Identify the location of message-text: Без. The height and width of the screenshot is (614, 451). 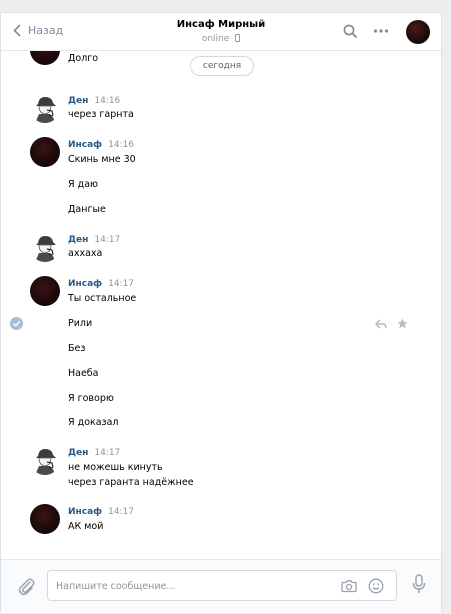
(77, 348).